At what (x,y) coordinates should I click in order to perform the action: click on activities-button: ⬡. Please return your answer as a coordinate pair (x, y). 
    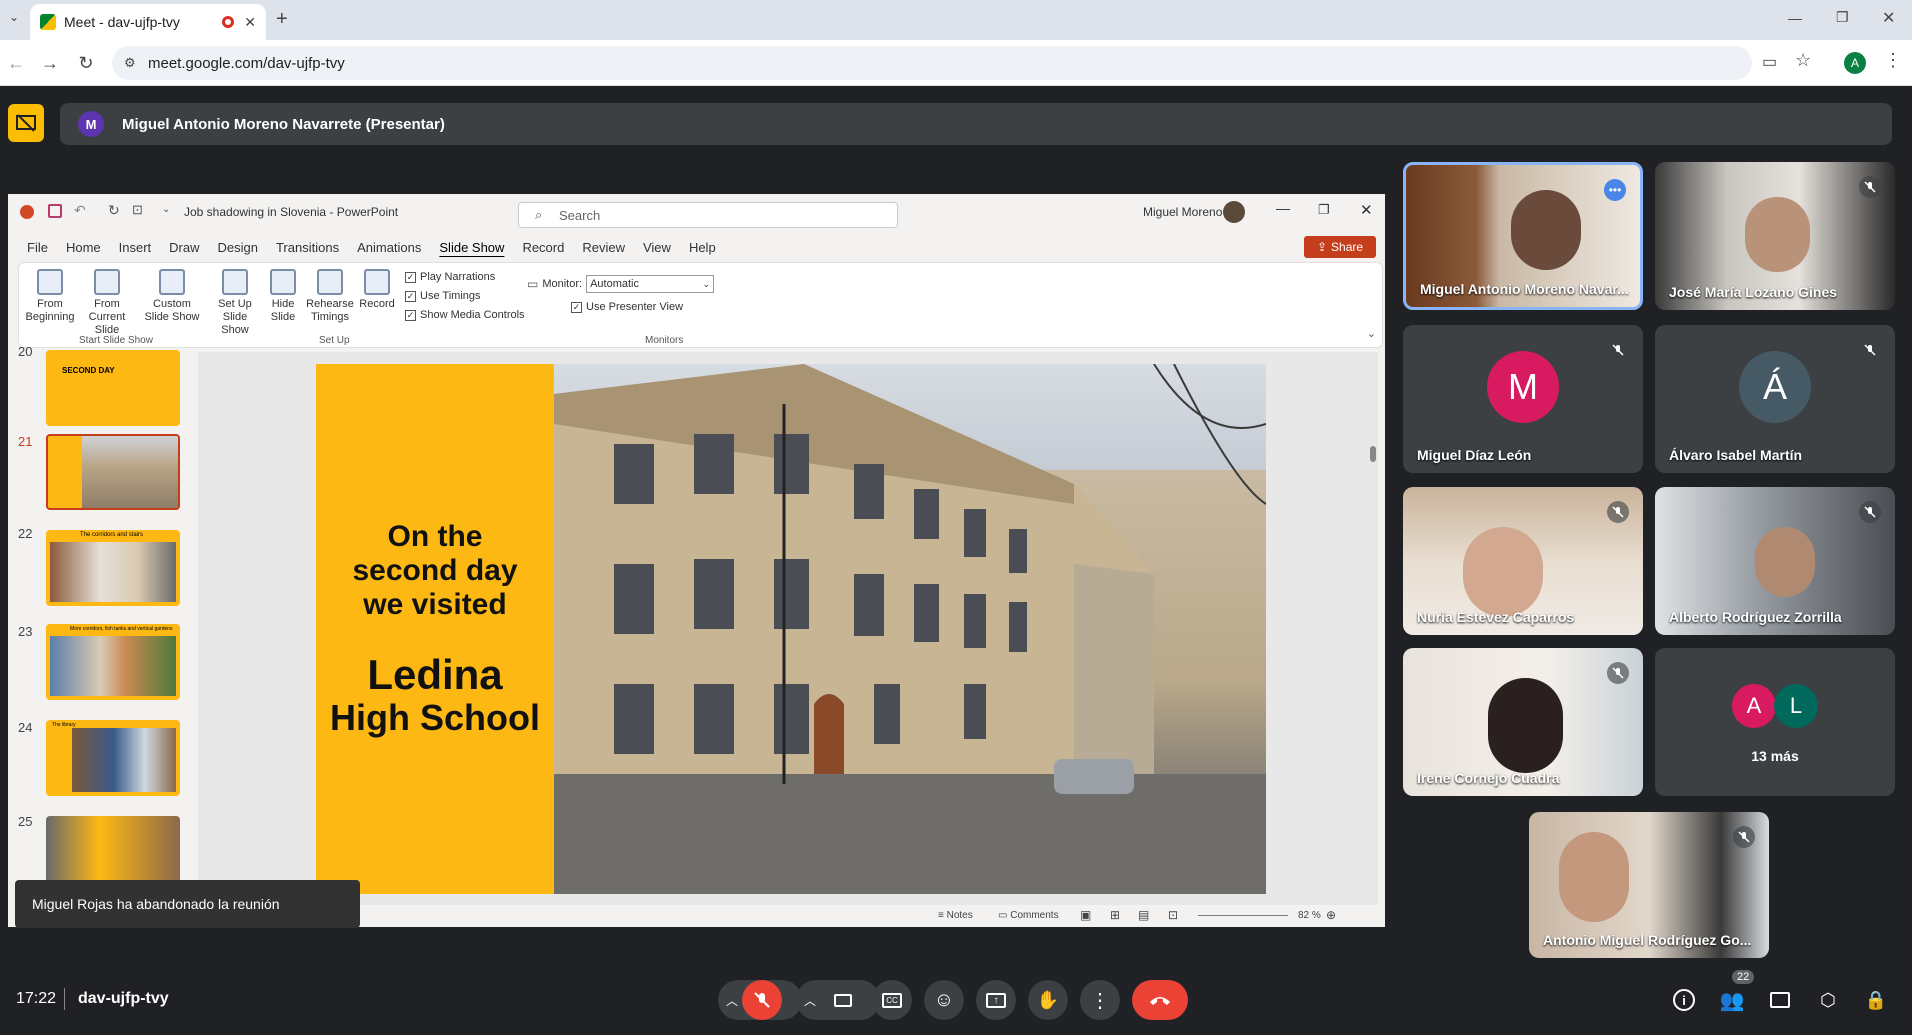
    Looking at the image, I should click on (1828, 1000).